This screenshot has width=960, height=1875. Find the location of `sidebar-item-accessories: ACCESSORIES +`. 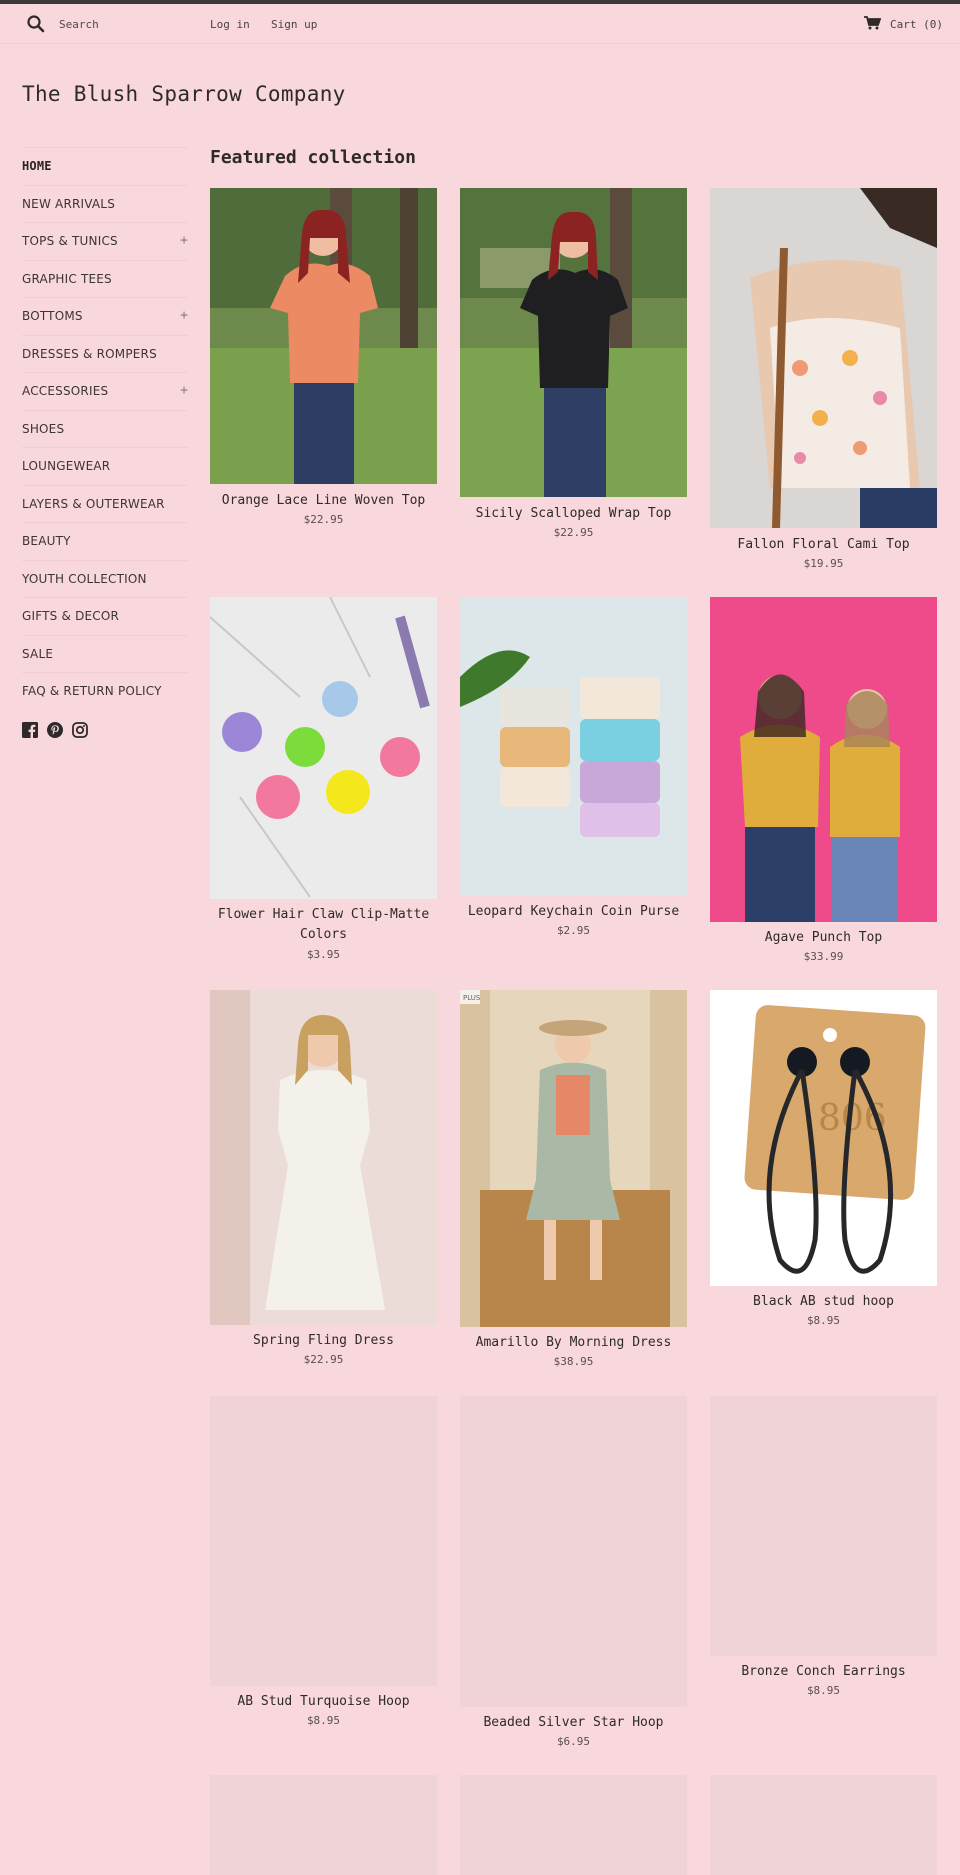

sidebar-item-accessories: ACCESSORIES + is located at coordinates (105, 391).